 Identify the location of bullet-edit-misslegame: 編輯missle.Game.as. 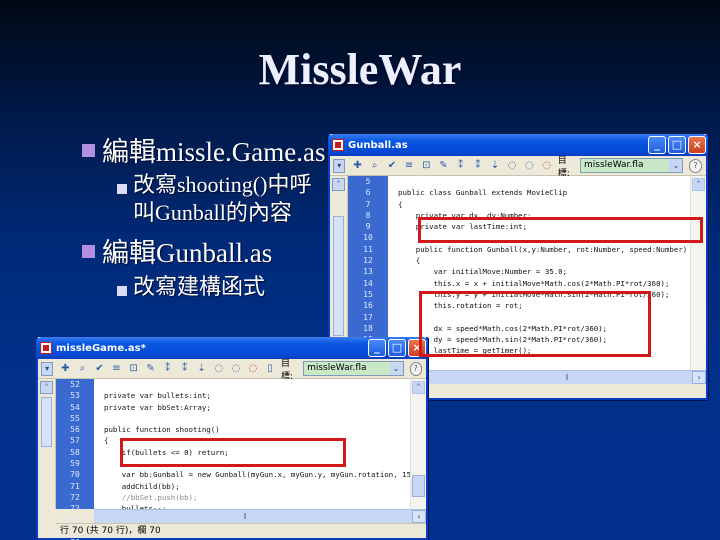
(214, 152).